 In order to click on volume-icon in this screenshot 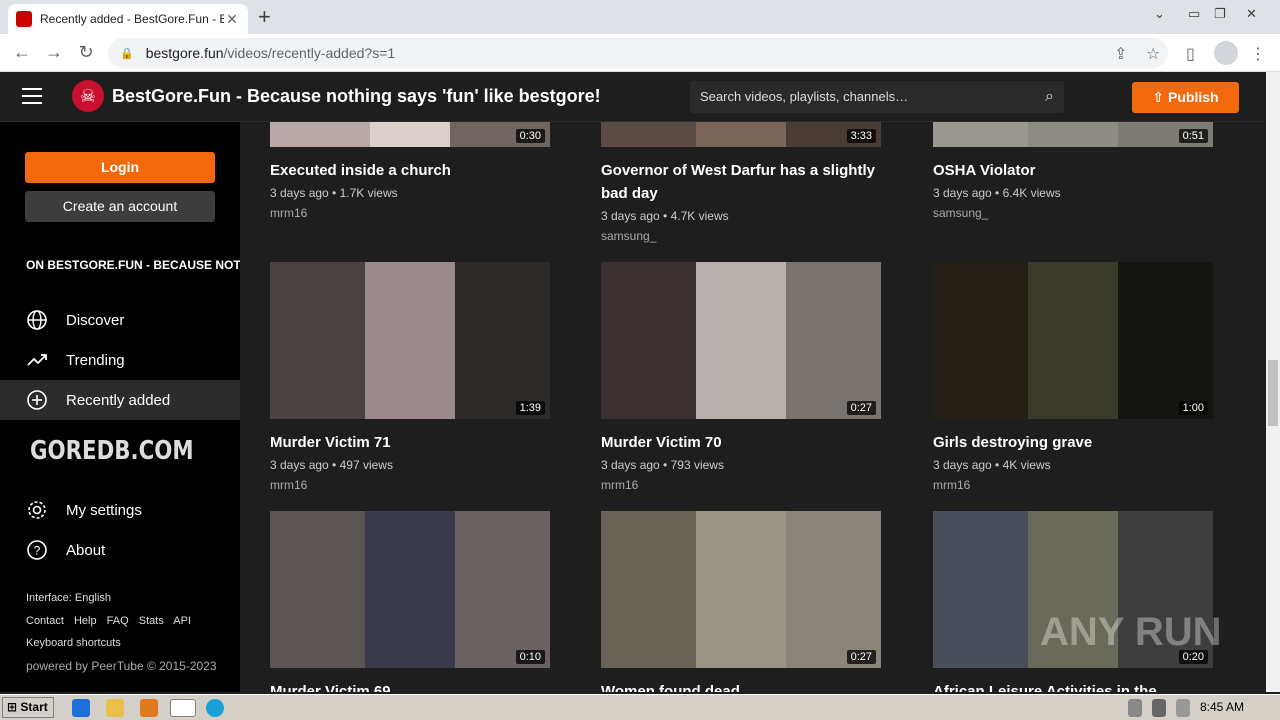, I will do `click(1135, 708)`.